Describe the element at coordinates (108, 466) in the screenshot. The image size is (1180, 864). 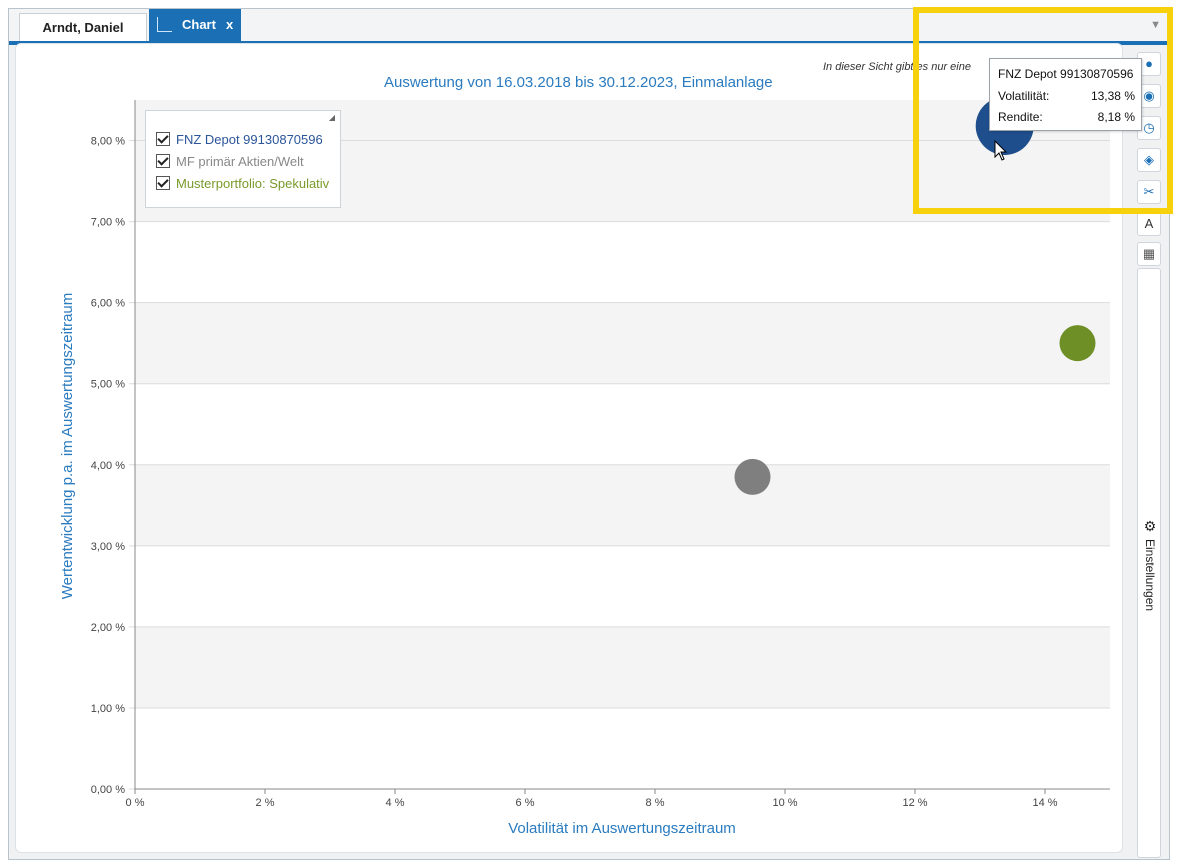
I see `y-tick-label: 4,00 %` at that location.